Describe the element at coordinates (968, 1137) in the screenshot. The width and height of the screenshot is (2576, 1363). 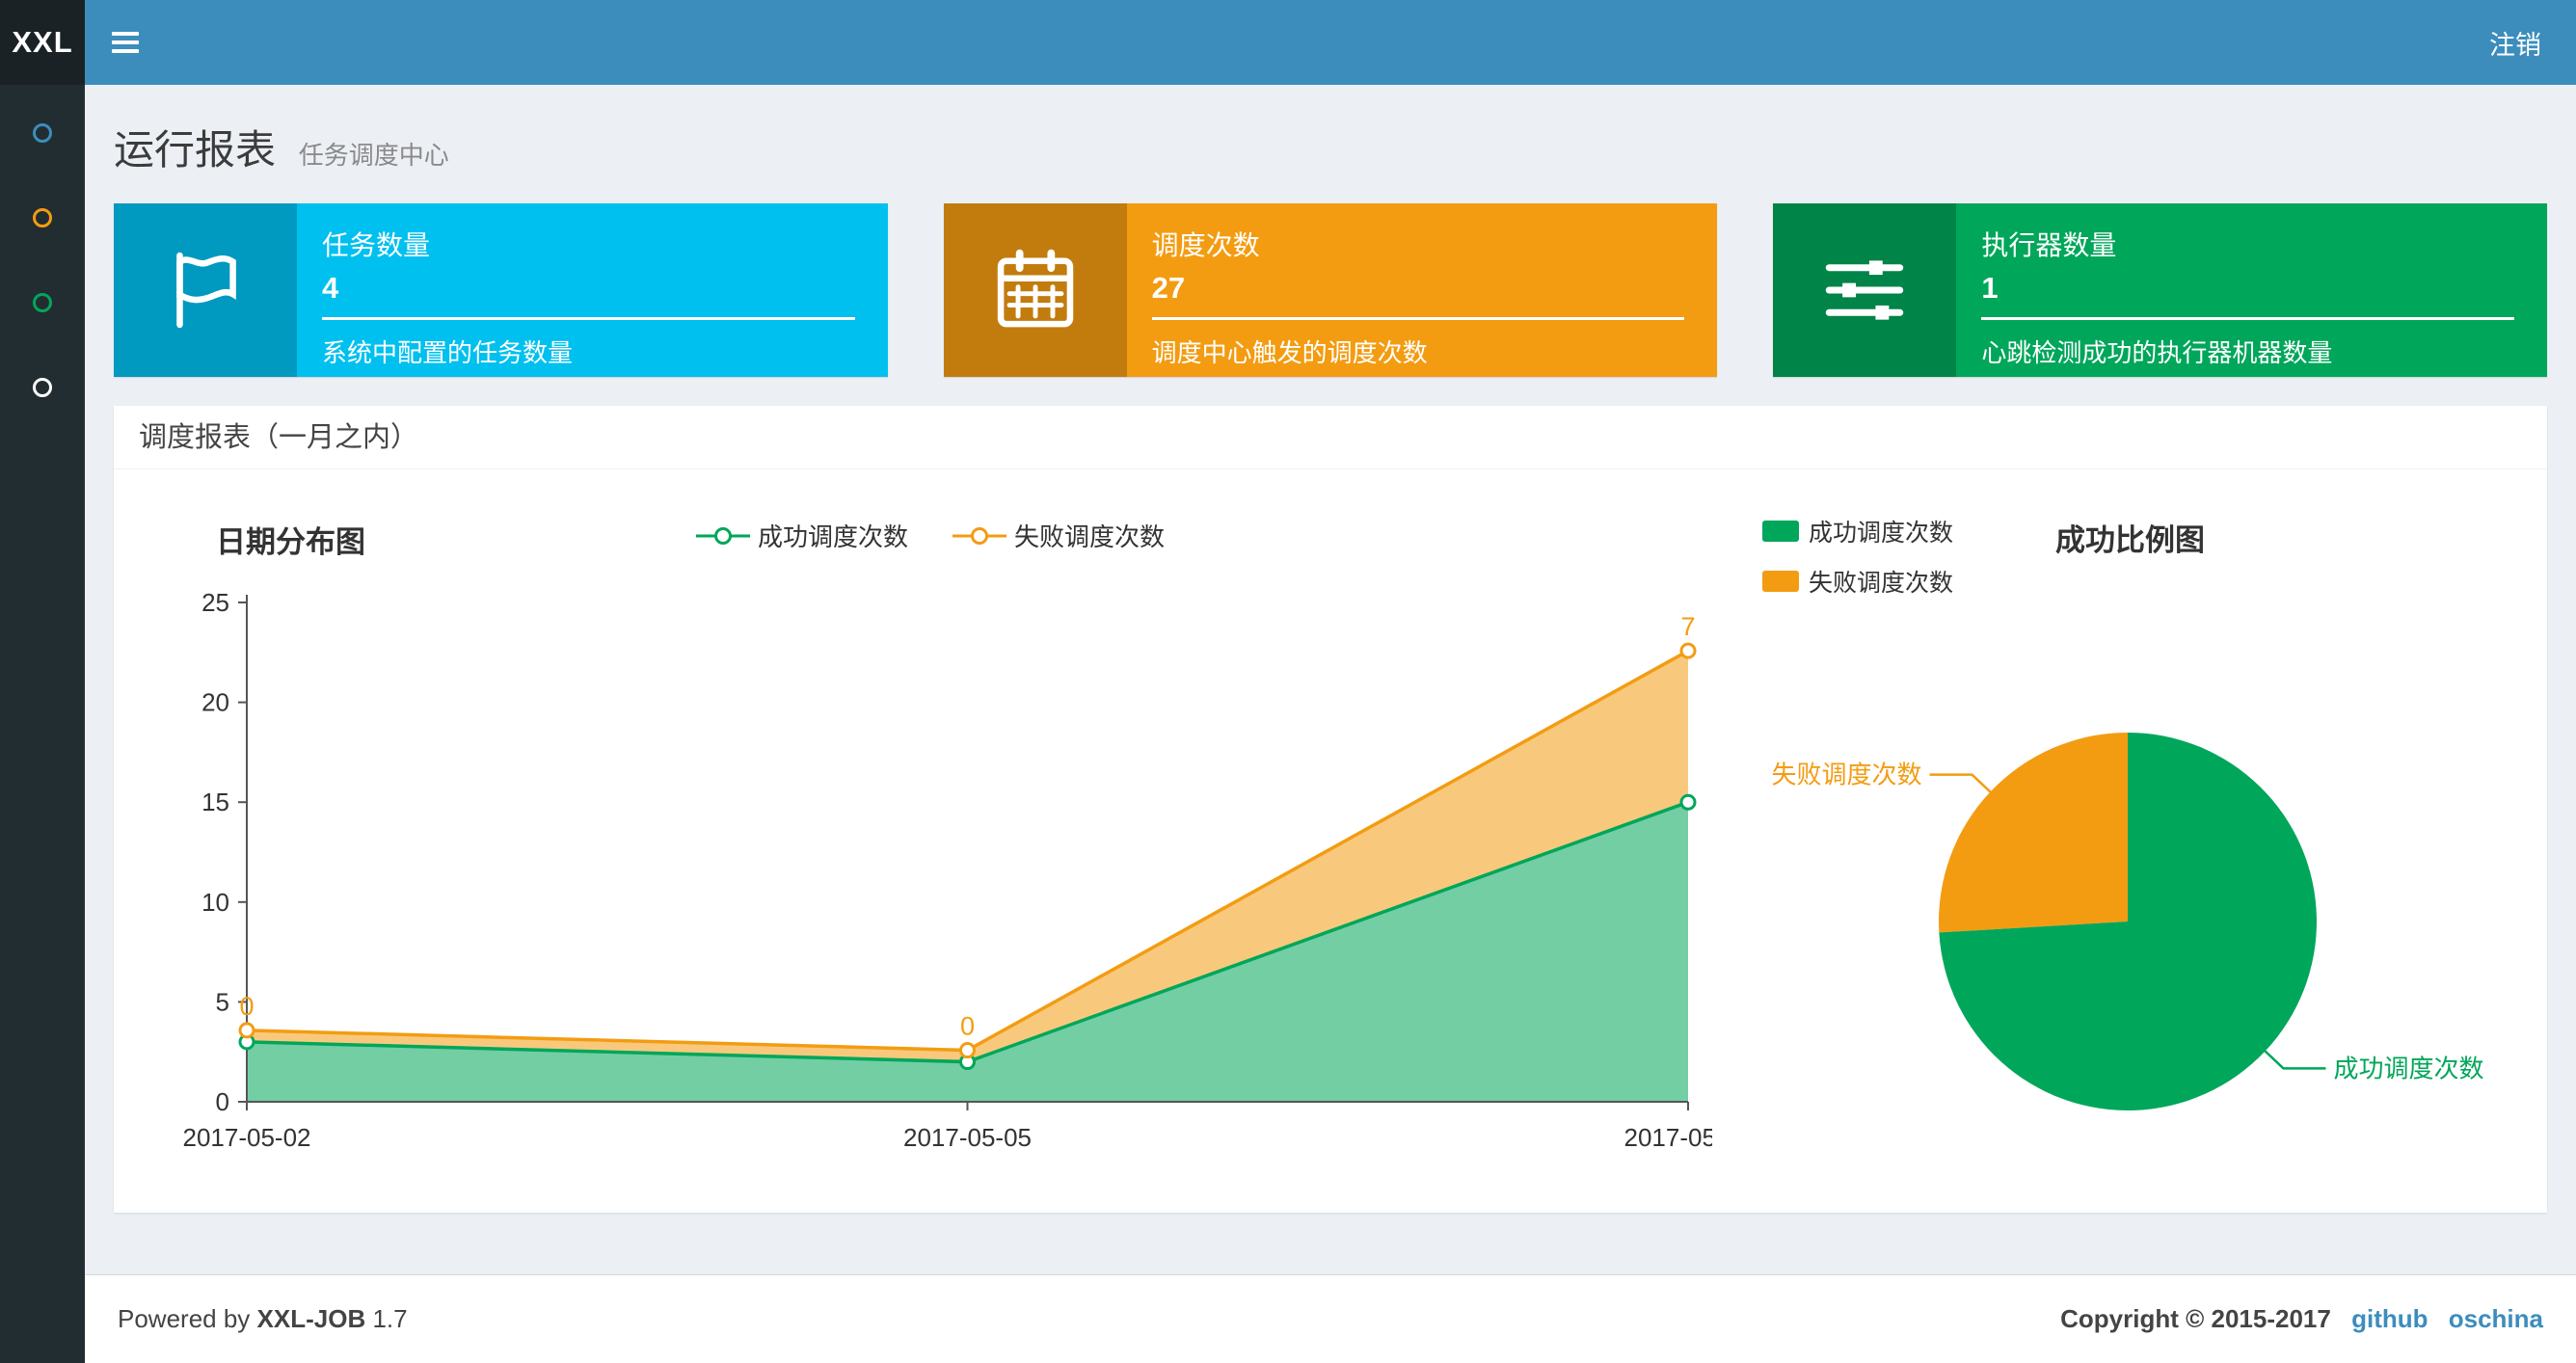
I see `svg-text: 2017-05-05` at that location.